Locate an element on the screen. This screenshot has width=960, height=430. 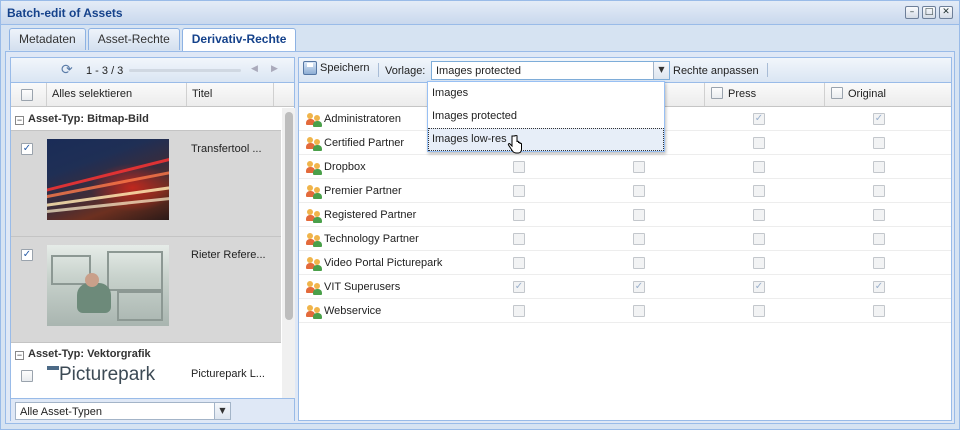
select-all-checkbox is located at coordinates (27, 95).